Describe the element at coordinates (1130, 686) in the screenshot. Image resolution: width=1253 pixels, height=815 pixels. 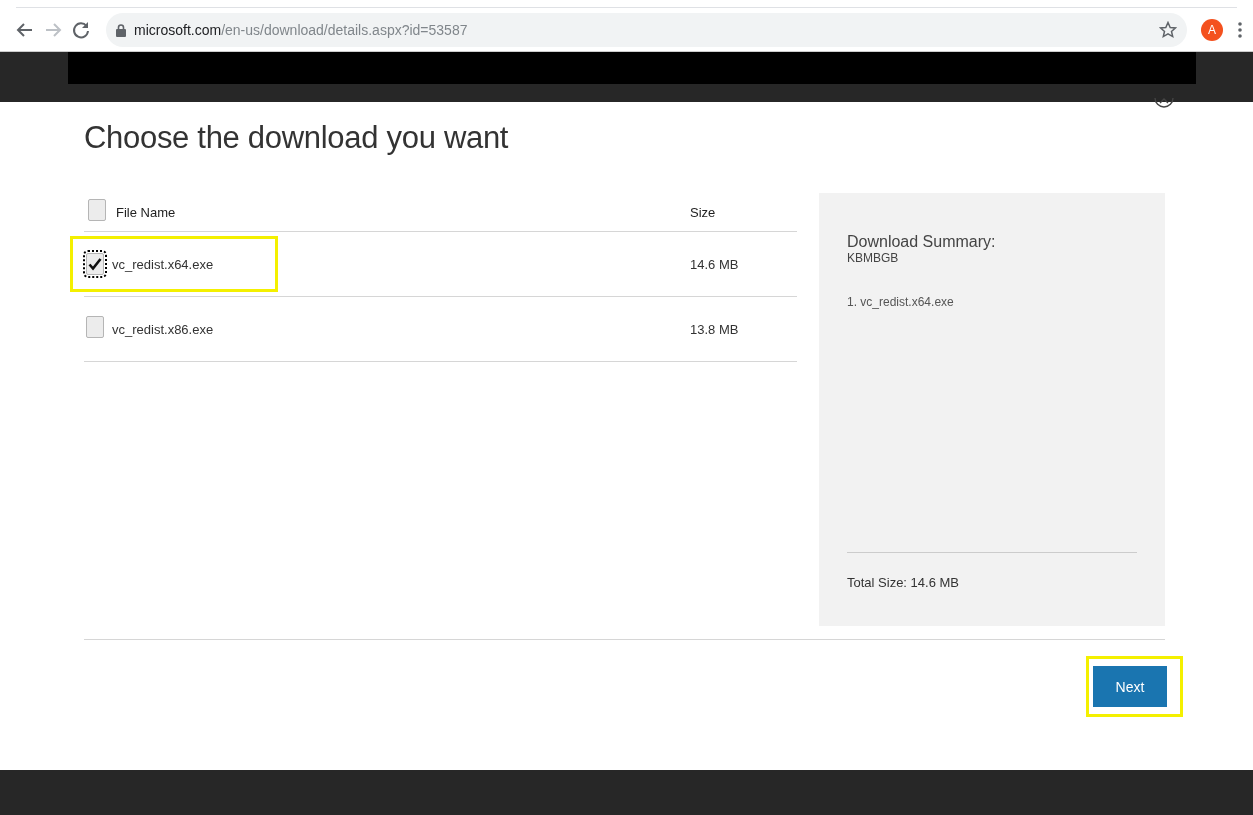
I see `next-button: Next` at that location.